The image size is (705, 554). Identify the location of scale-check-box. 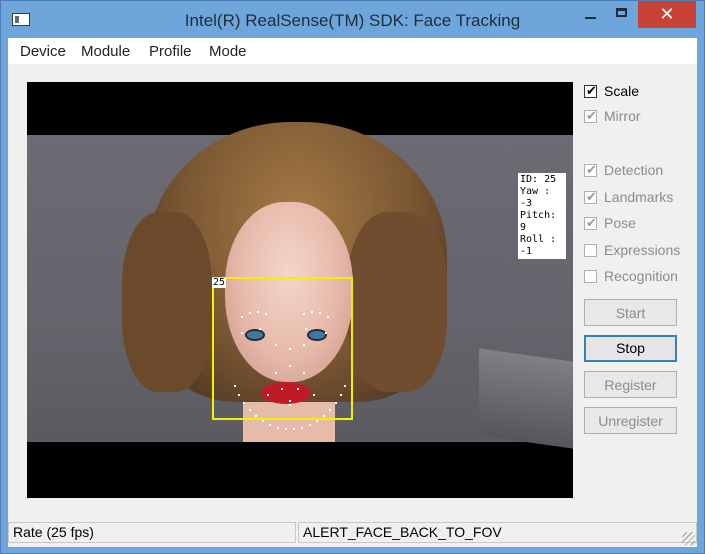
(590, 91).